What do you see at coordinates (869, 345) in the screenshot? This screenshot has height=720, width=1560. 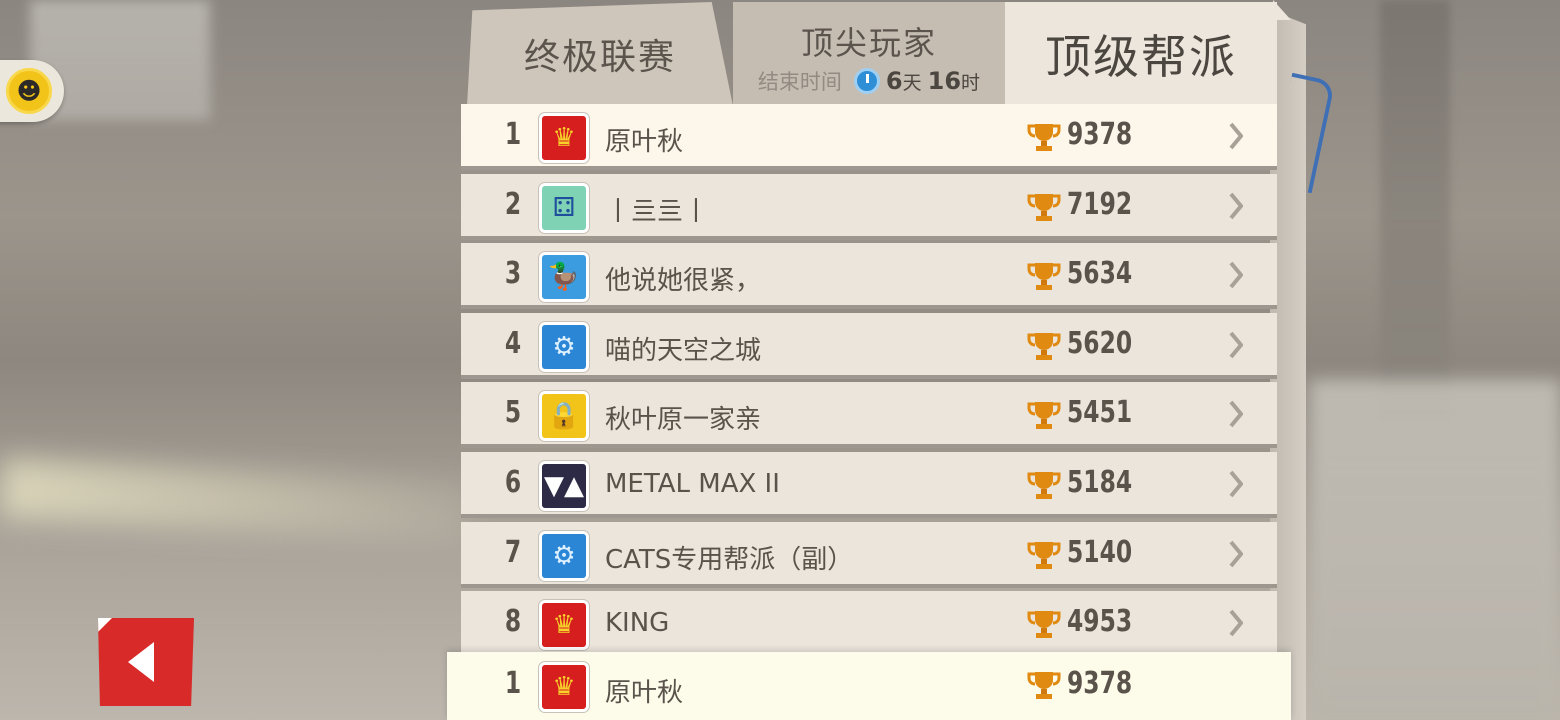 I see `leaderboard-row: 4 ⚙ 喵的天空之城 5620` at bounding box center [869, 345].